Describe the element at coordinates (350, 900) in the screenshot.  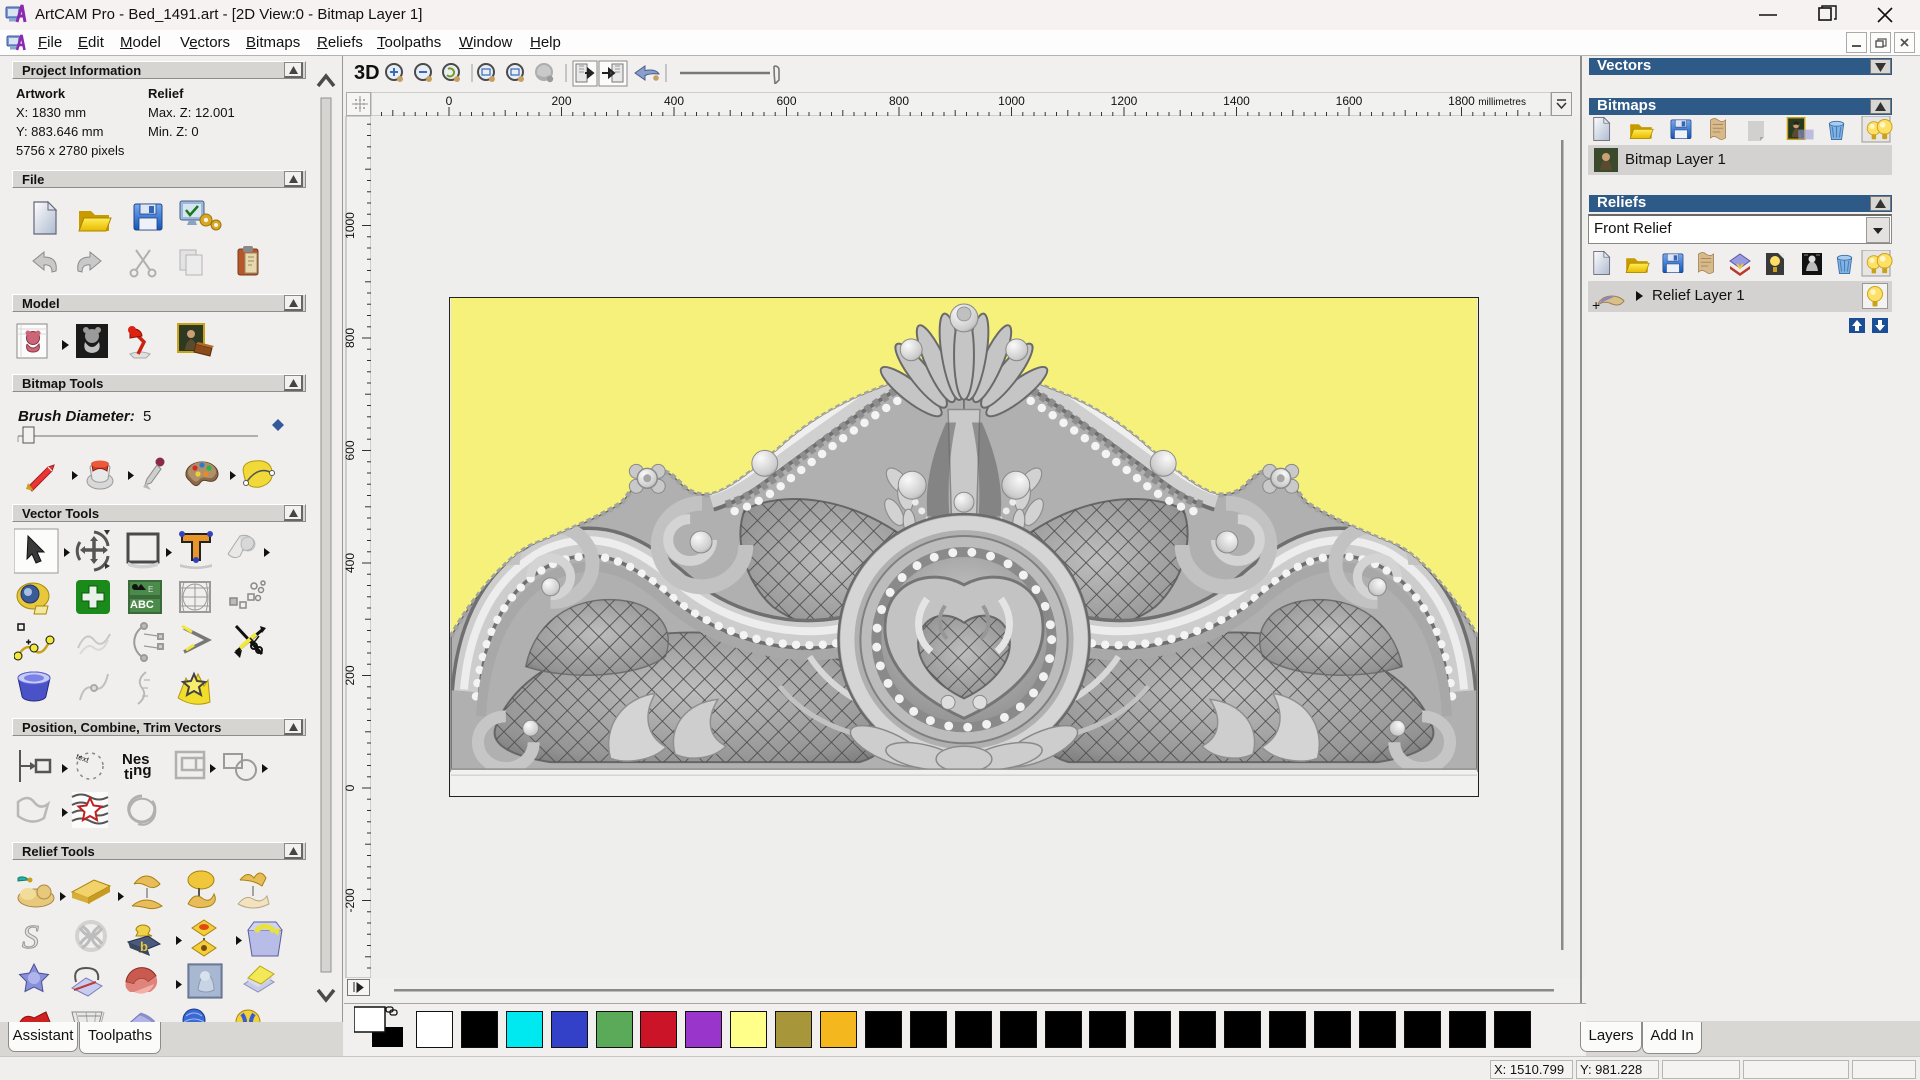
I see `svg-text: -200` at that location.